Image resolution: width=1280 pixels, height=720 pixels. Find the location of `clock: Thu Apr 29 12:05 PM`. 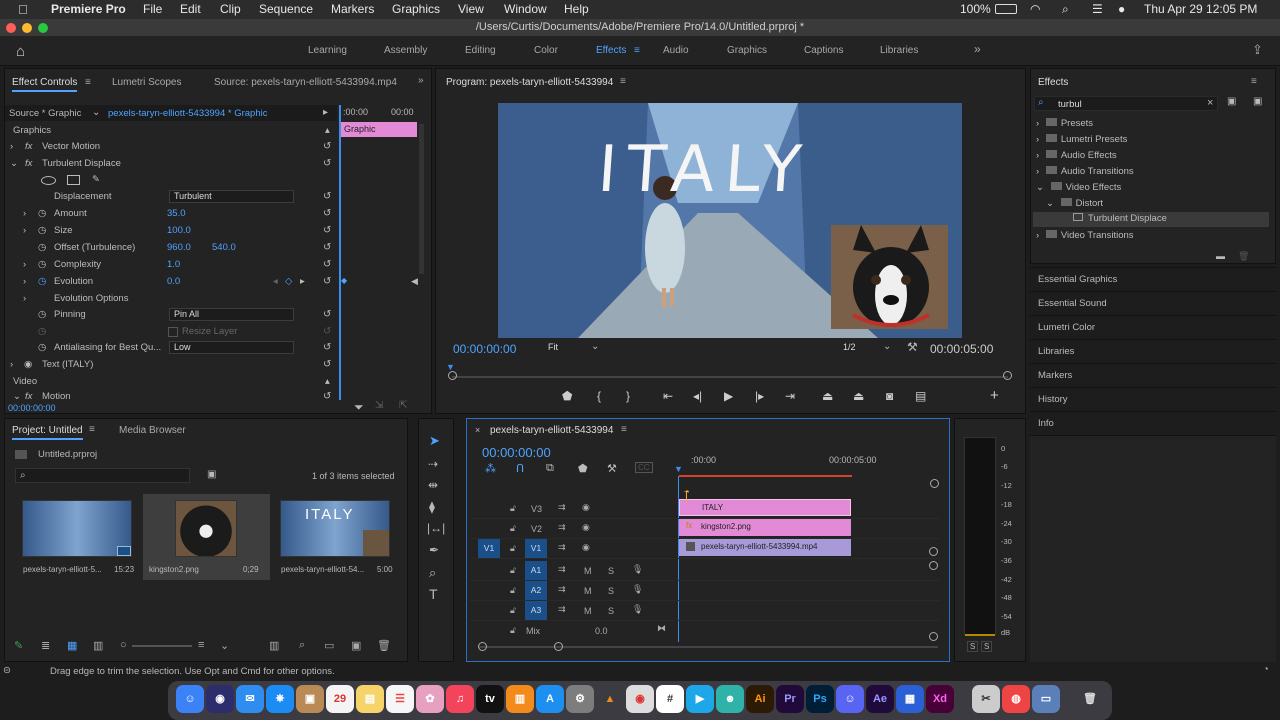

clock: Thu Apr 29 12:05 PM is located at coordinates (1200, 9).